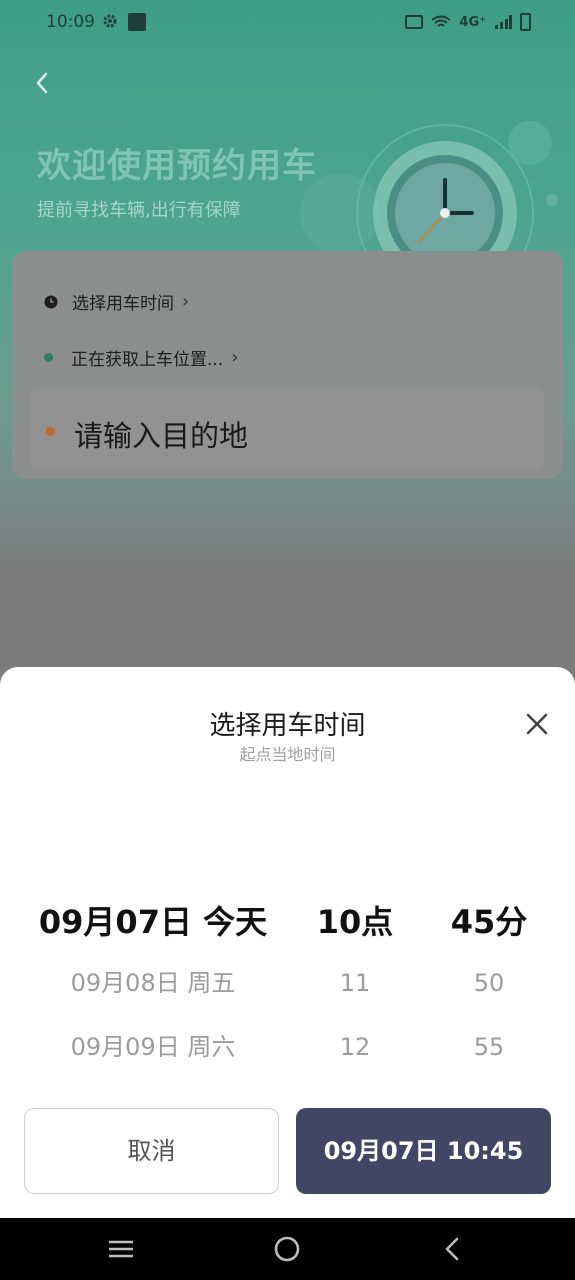 This screenshot has height=1280, width=575. I want to click on pickup-location-row: 正在获取上车位置... ›, so click(141, 357).